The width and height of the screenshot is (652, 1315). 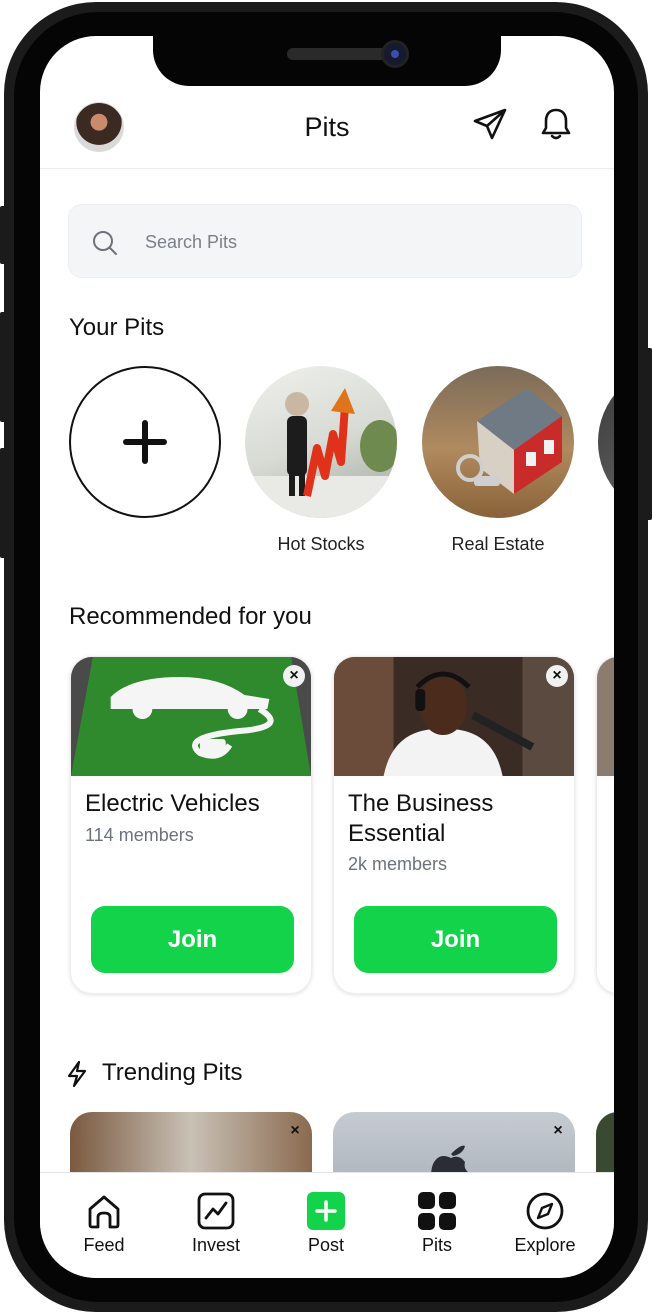 I want to click on nav-label: Explore, so click(x=545, y=1245).